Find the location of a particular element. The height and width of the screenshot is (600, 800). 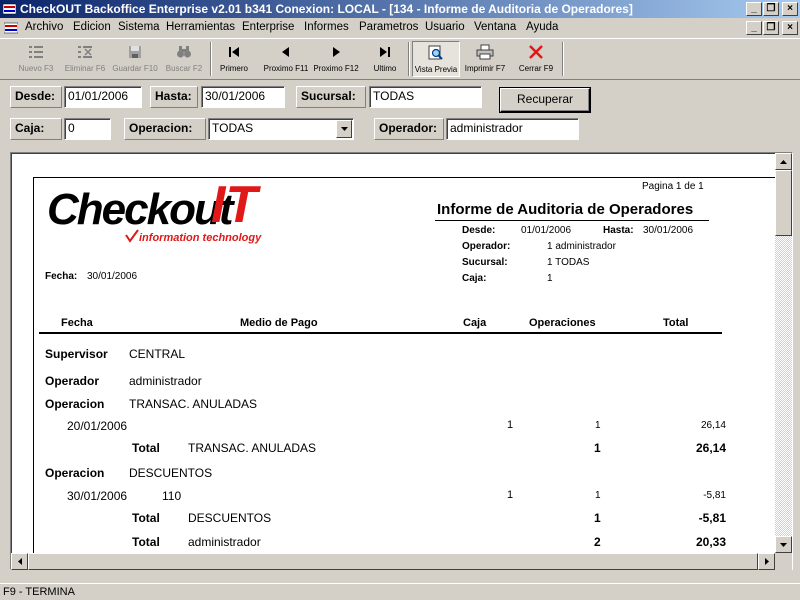

operador-input: administrador is located at coordinates (512, 129).